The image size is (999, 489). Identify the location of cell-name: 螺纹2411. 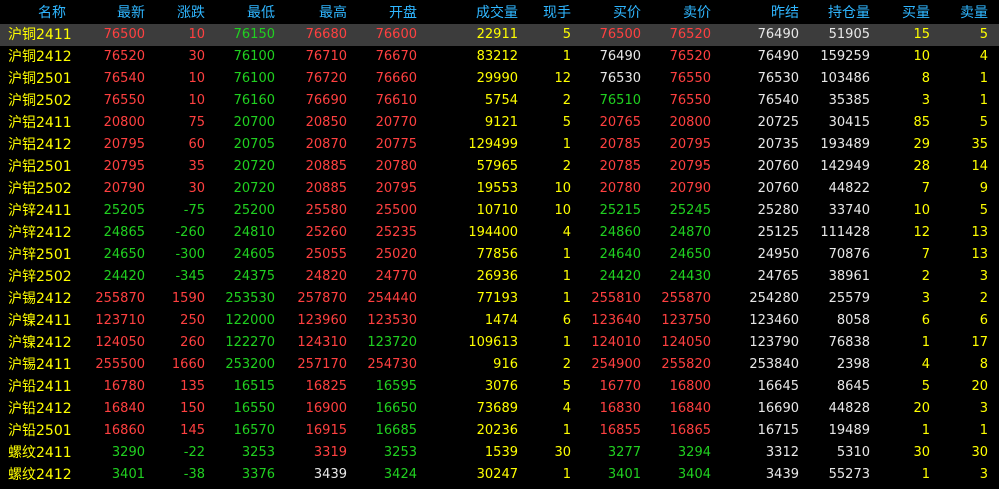
(40, 453).